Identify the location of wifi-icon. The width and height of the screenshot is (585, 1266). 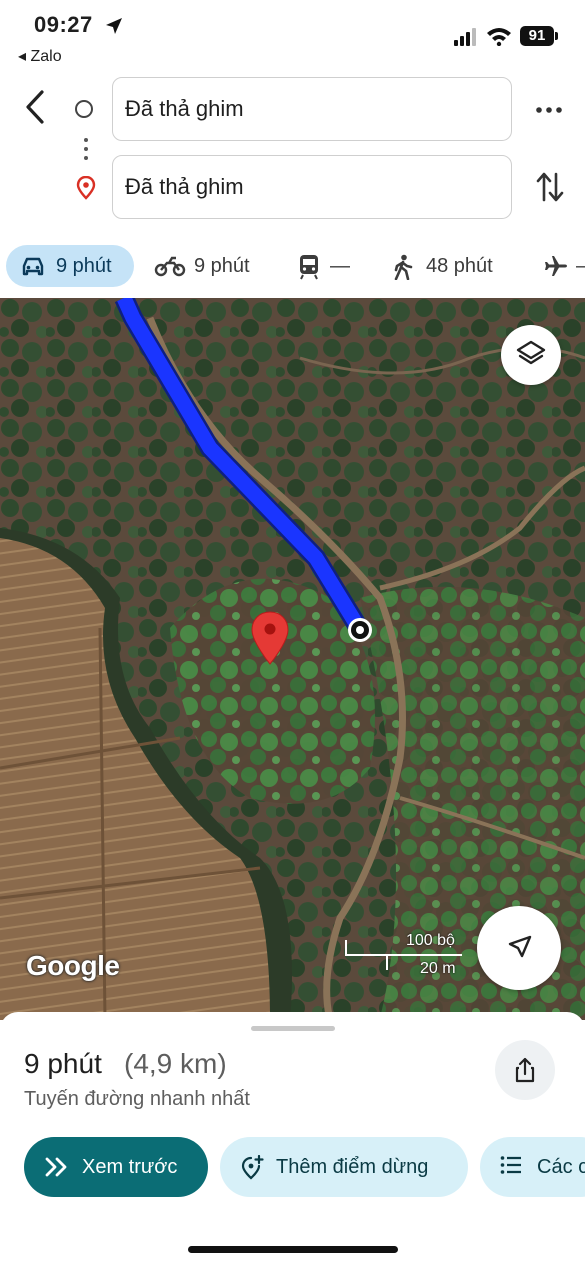
(499, 37).